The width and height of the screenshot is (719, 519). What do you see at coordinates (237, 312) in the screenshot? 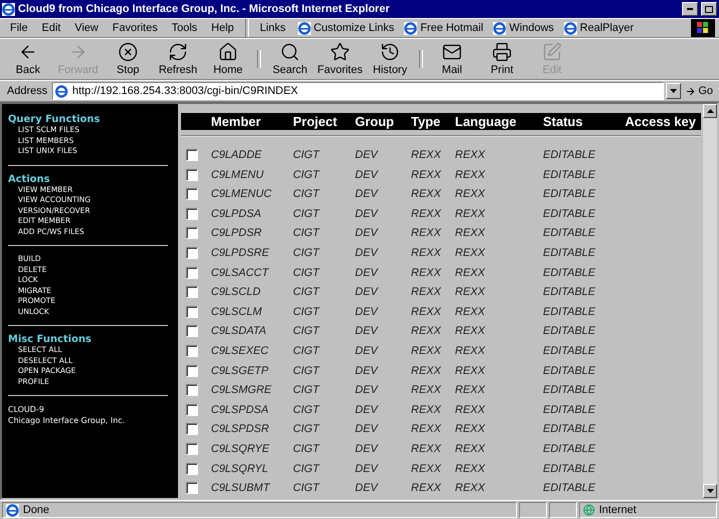
I see `table-cell-text: C9LSCLM` at bounding box center [237, 312].